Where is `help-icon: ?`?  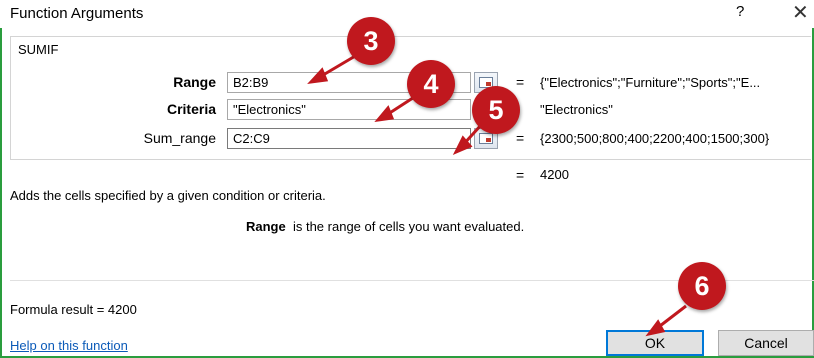
help-icon: ? is located at coordinates (740, 11).